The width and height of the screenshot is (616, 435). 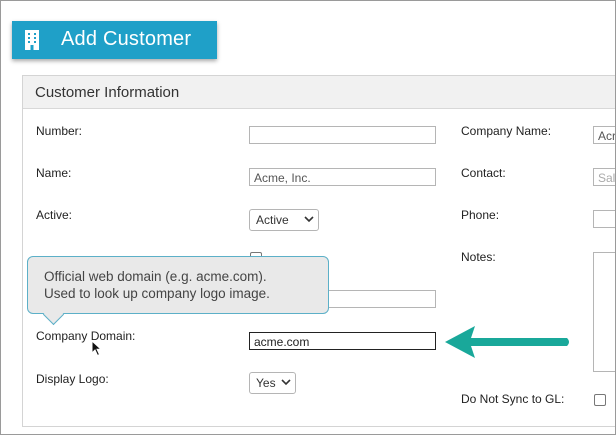 I want to click on do-not-sync-label: Do Not Sync to GL:, so click(x=513, y=399).